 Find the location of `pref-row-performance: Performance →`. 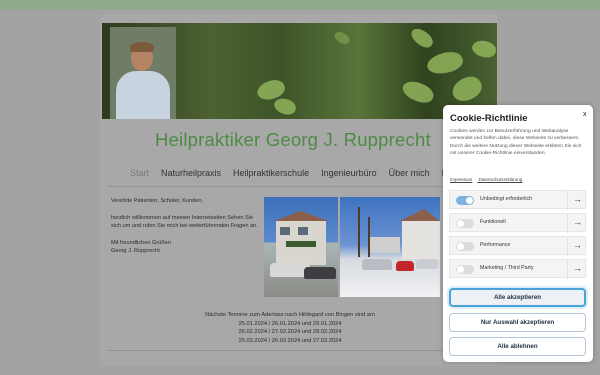

pref-row-performance: Performance → is located at coordinates (517, 246).